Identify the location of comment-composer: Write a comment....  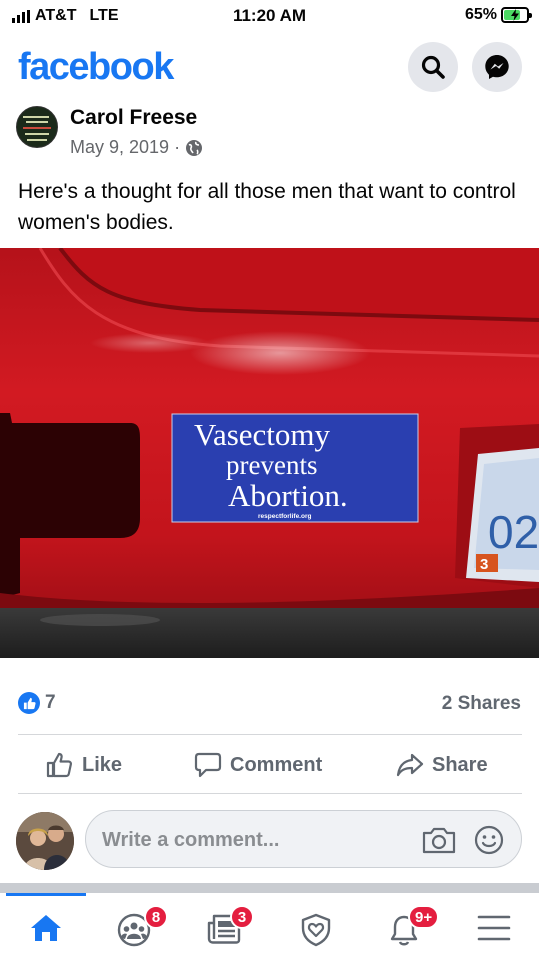
(269, 839).